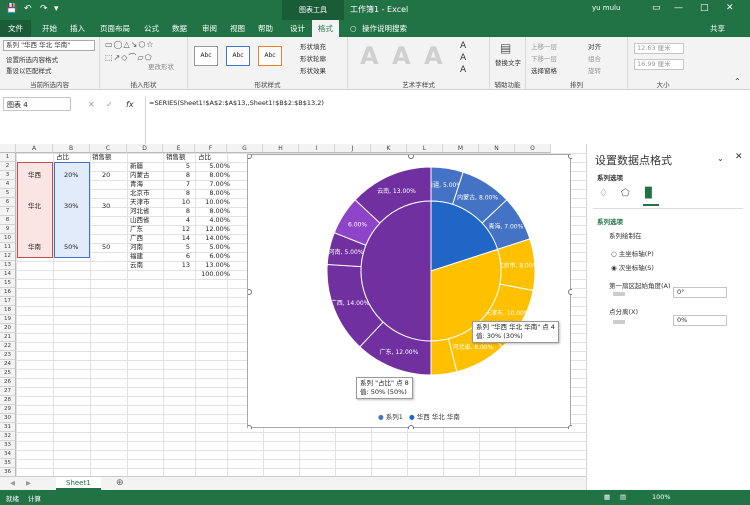 The height and width of the screenshot is (505, 750). I want to click on wordart-style-2: A, so click(401, 56).